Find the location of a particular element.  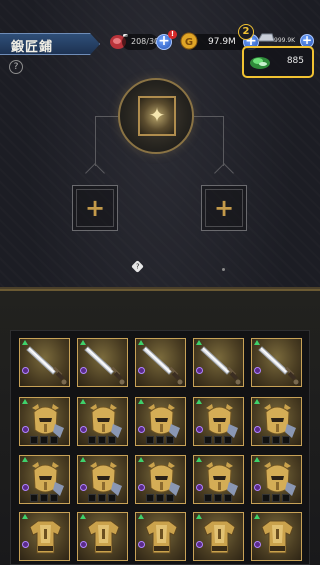

connector-right is located at coordinates (209, 141).